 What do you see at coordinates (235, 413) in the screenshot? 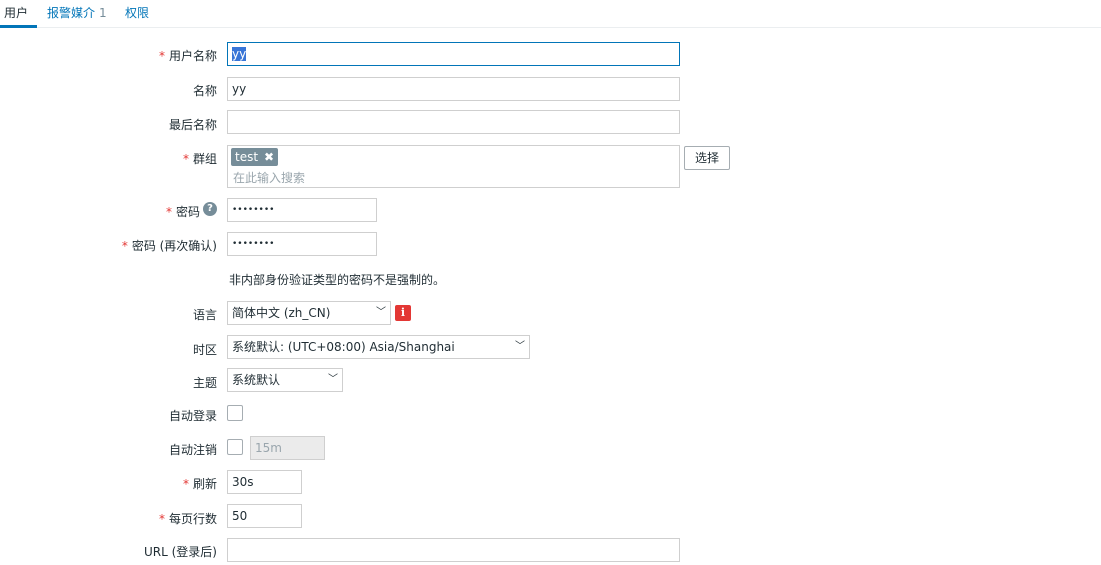
I see `autologin-checkbox` at bounding box center [235, 413].